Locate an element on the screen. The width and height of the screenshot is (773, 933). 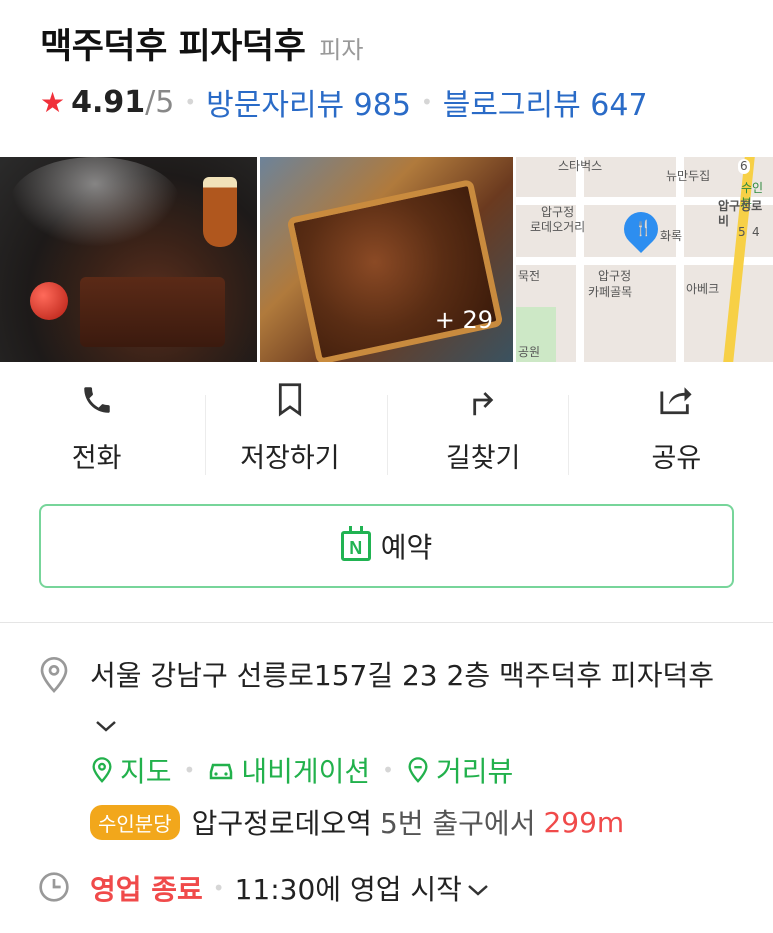
reserve-label: 예약 is located at coordinates (406, 547).